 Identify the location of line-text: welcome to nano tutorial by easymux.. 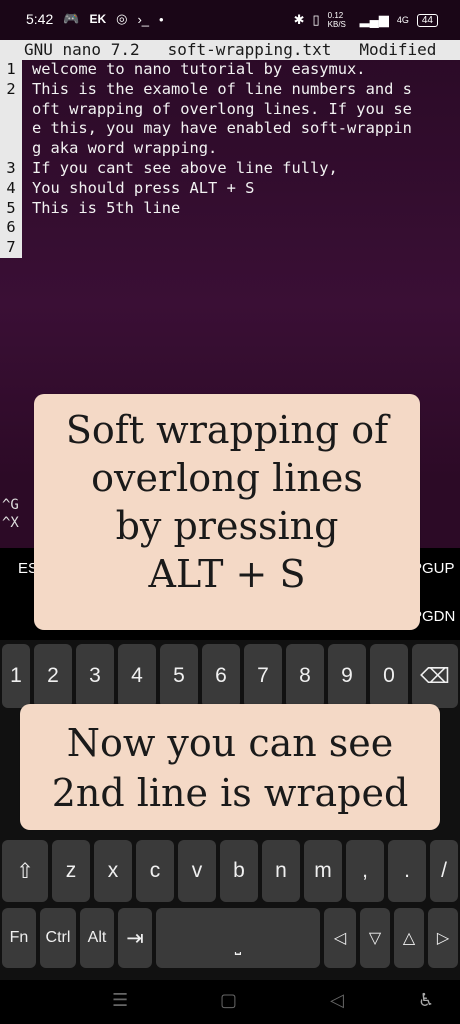
(199, 69).